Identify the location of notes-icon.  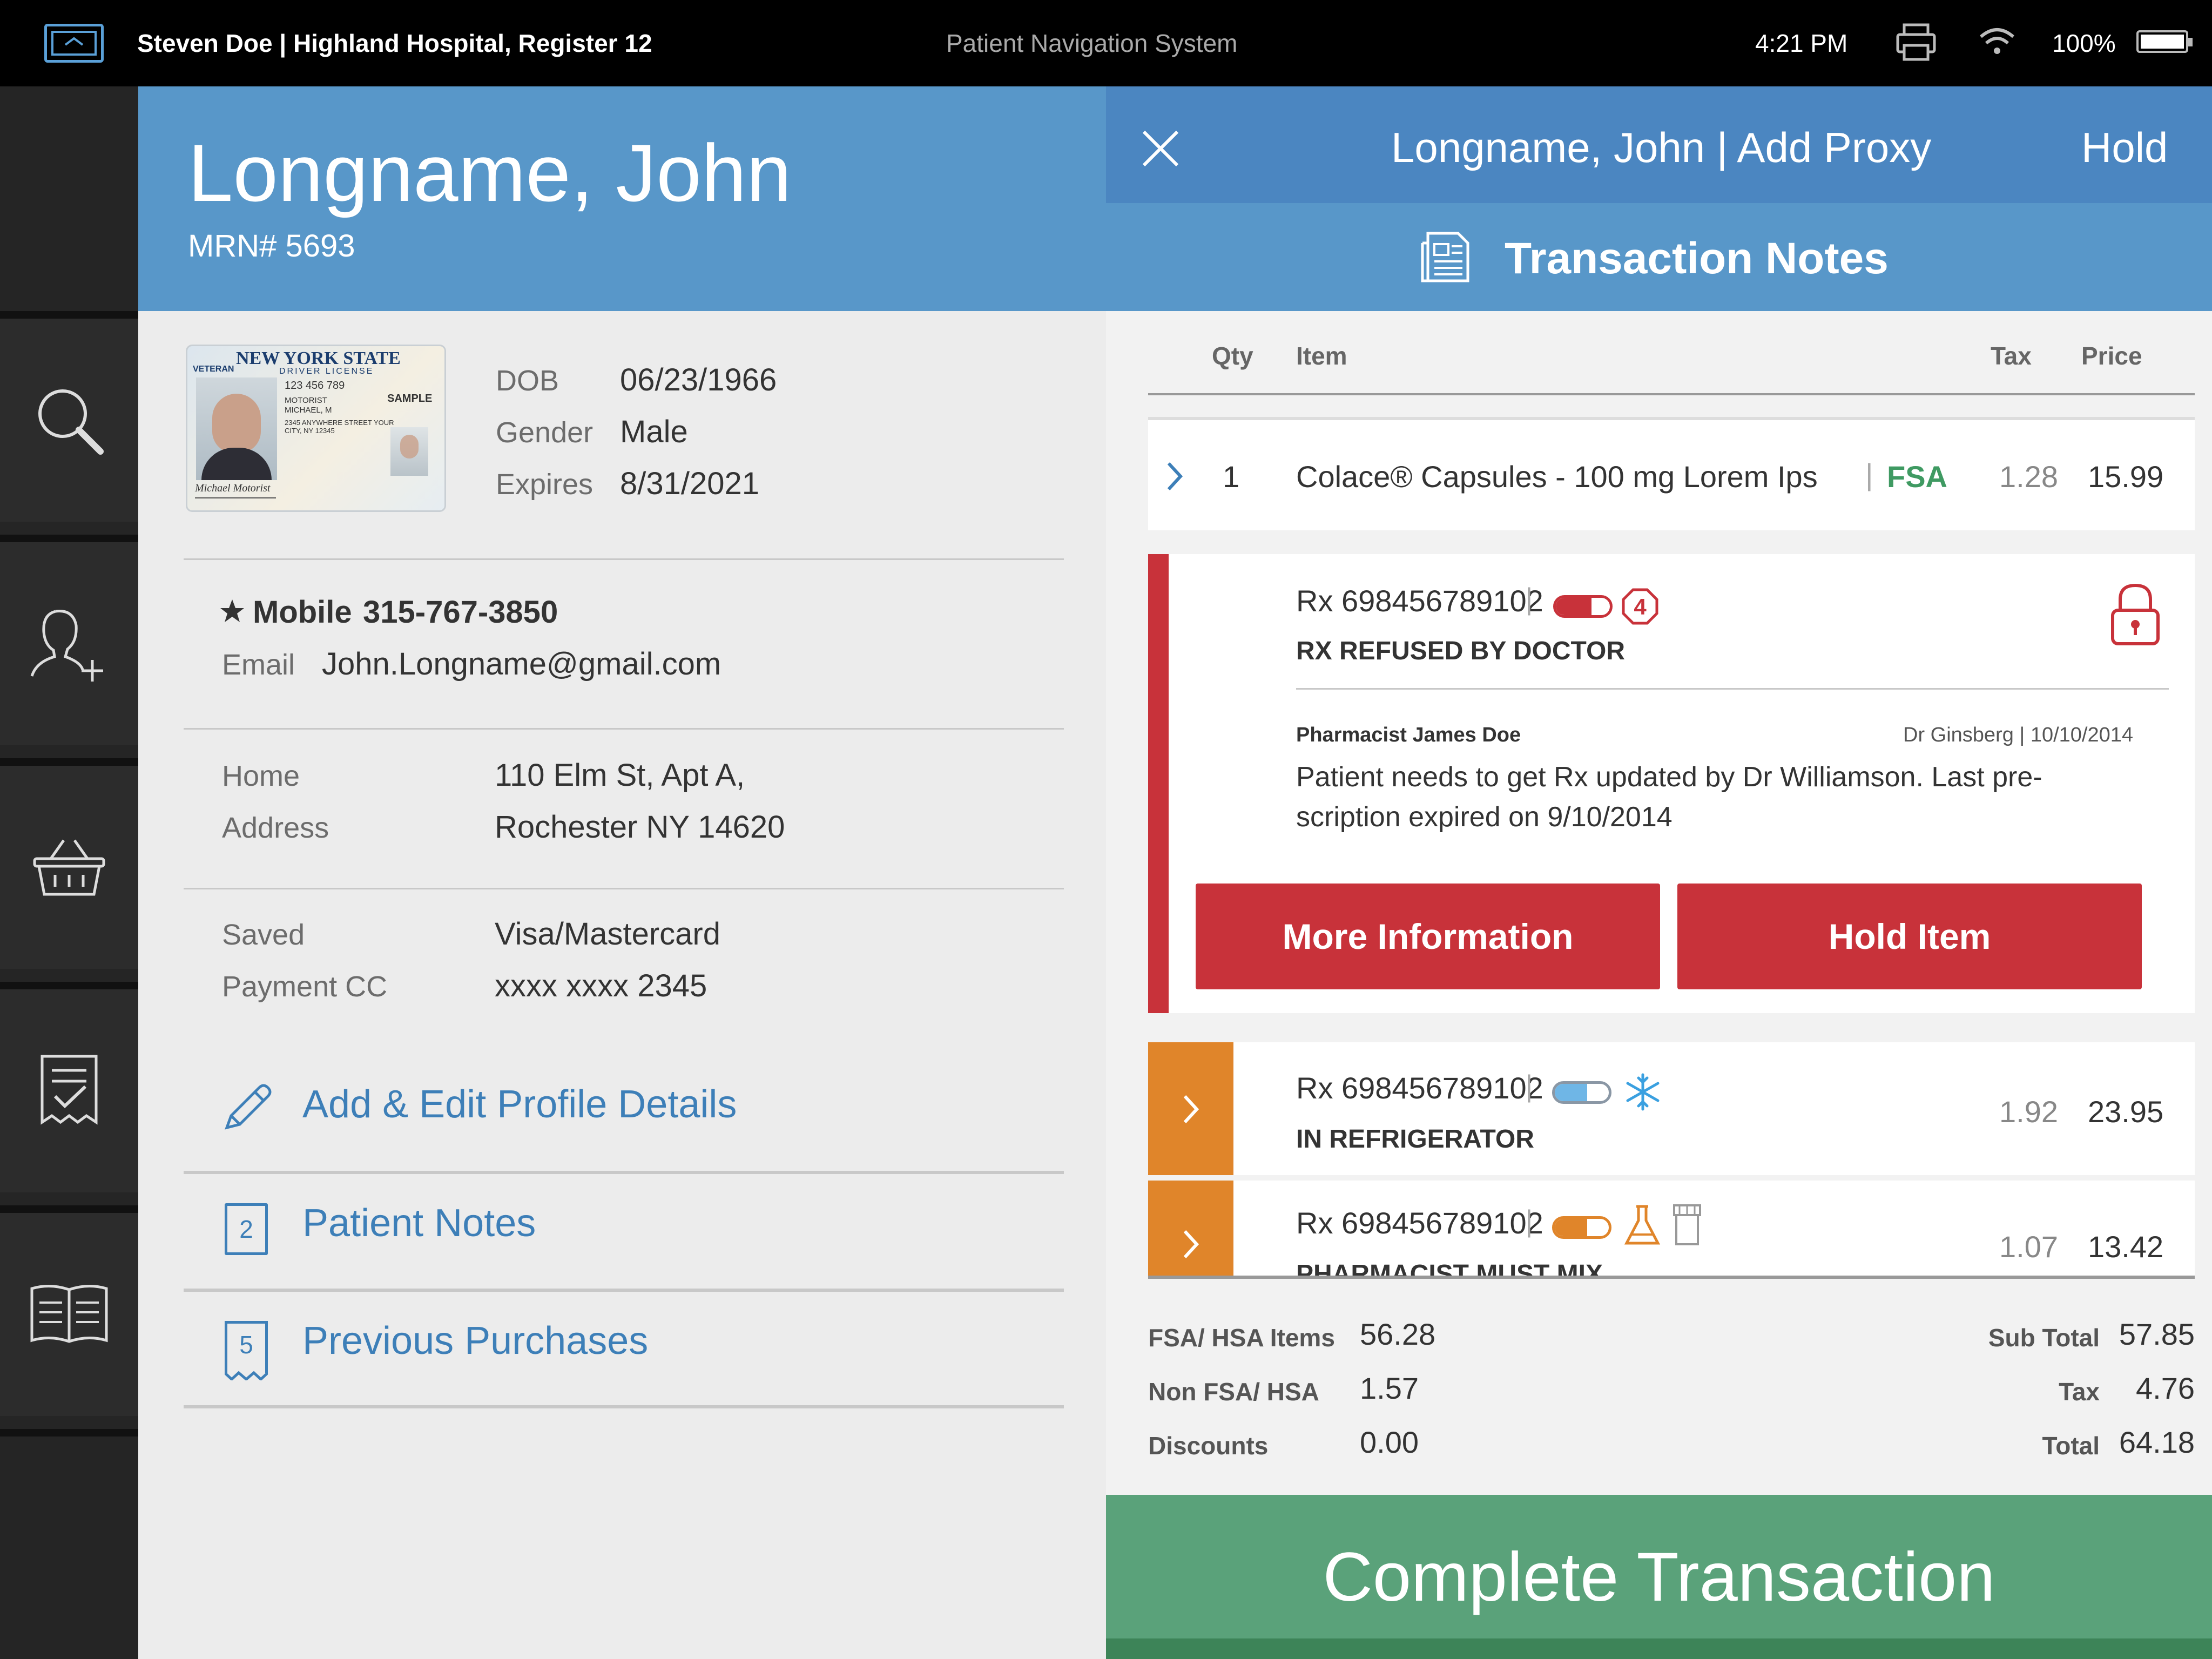
(1445, 257).